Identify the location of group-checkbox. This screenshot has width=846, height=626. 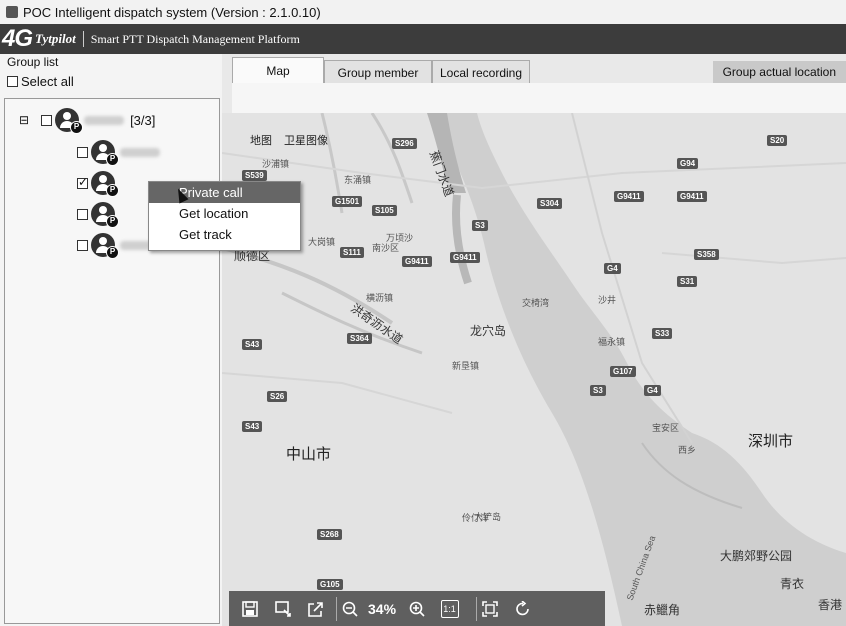
(47, 120).